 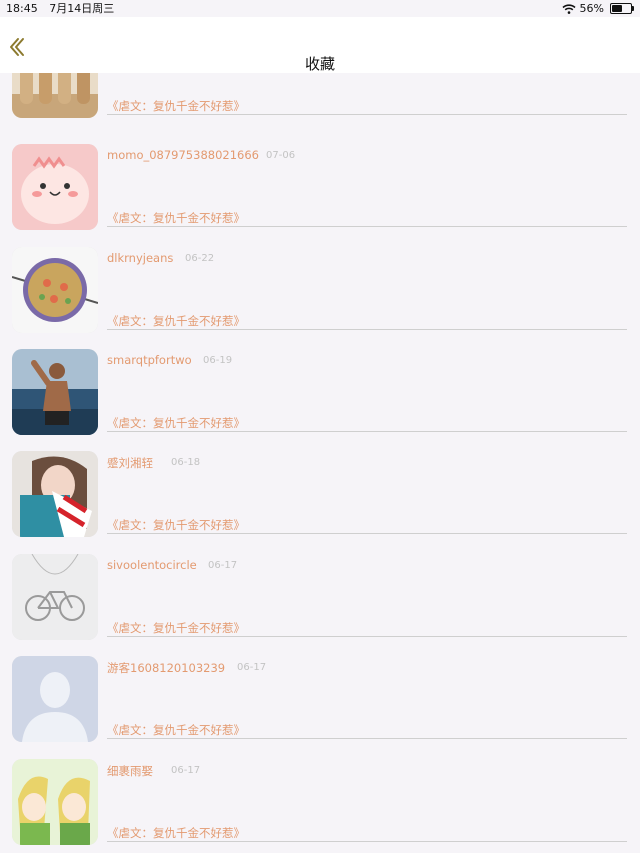 What do you see at coordinates (140, 258) in the screenshot?
I see `username: dlkrnyjeans` at bounding box center [140, 258].